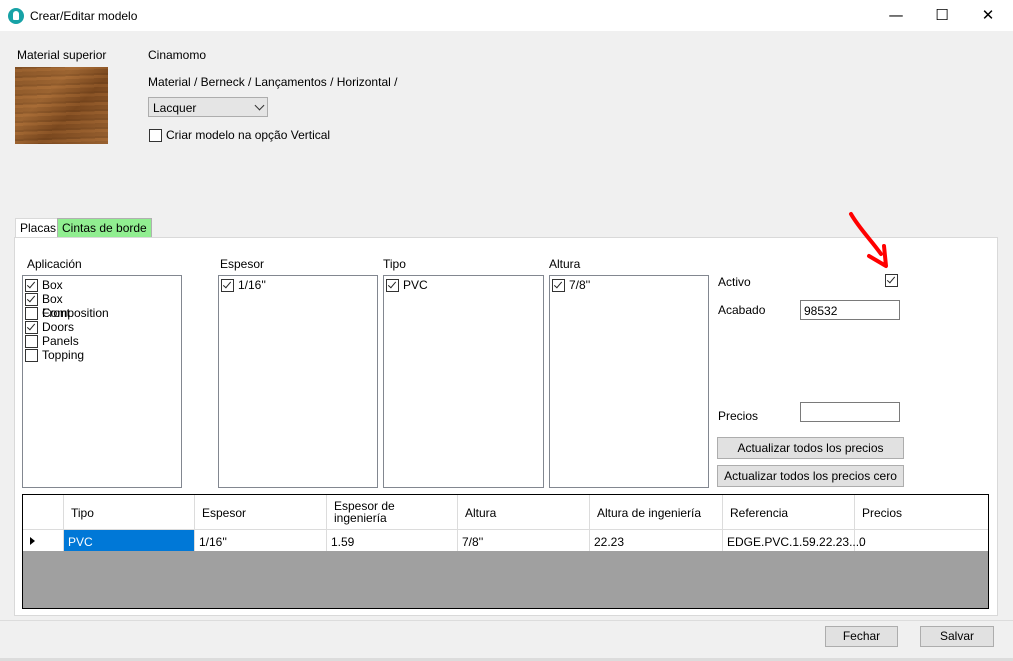 Image resolution: width=1013 pixels, height=661 pixels. I want to click on maximize-button: ☐, so click(942, 15).